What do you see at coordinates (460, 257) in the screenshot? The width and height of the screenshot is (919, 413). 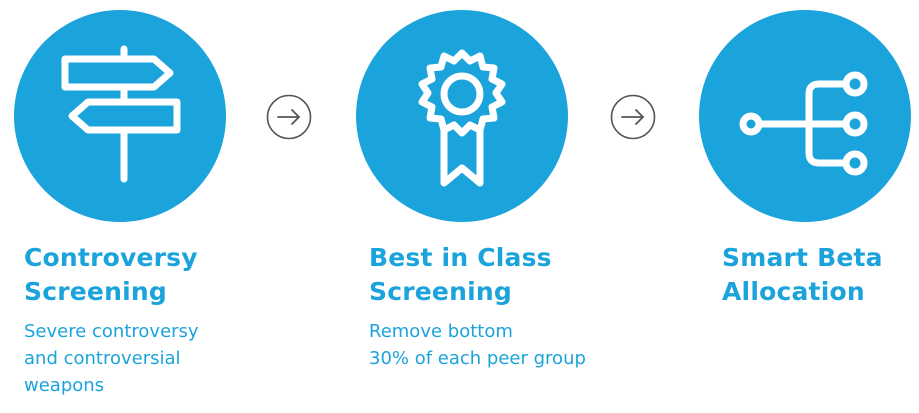 I see `step-2-title-line-1: Best in Class` at bounding box center [460, 257].